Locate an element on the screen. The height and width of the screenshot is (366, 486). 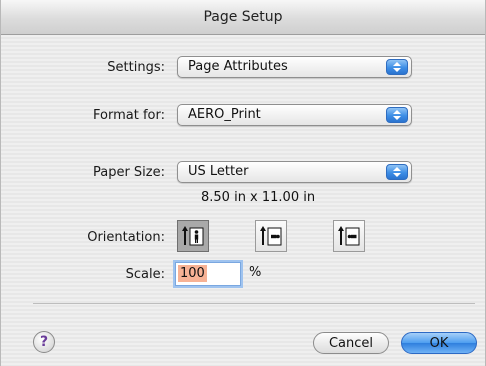
orientation-landscape-right-button is located at coordinates (349, 236).